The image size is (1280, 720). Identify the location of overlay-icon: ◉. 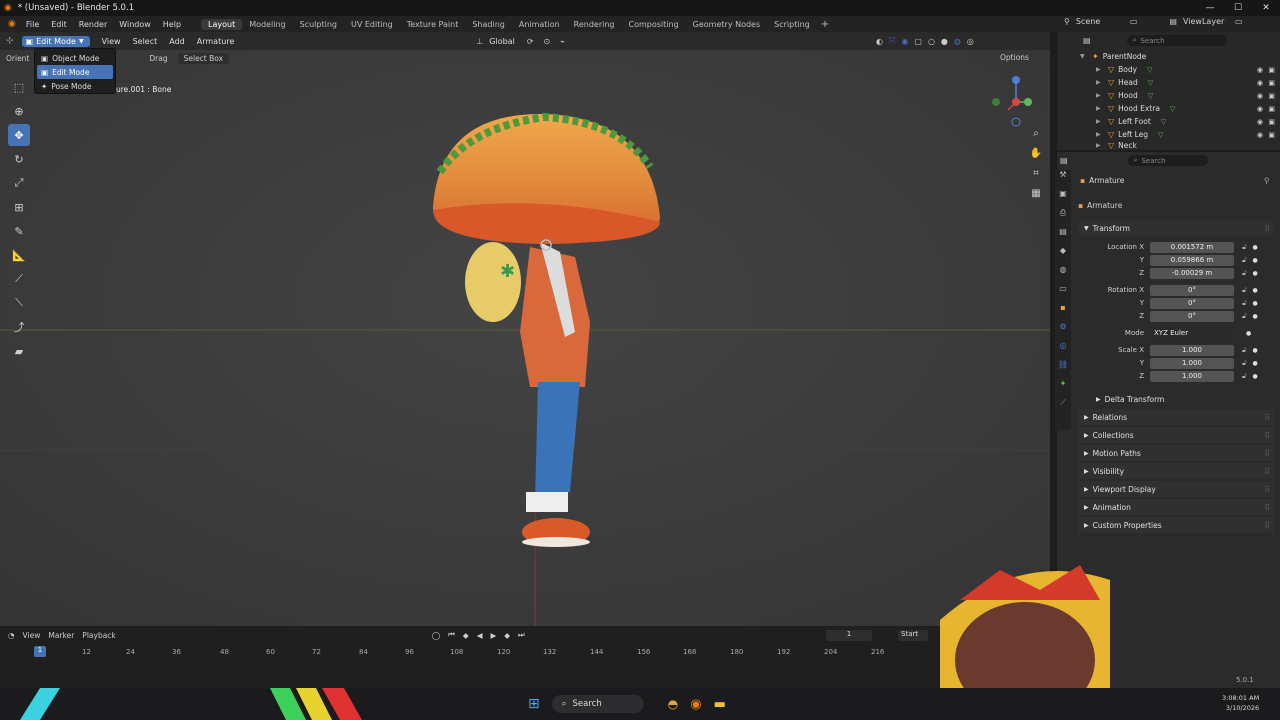
(904, 41).